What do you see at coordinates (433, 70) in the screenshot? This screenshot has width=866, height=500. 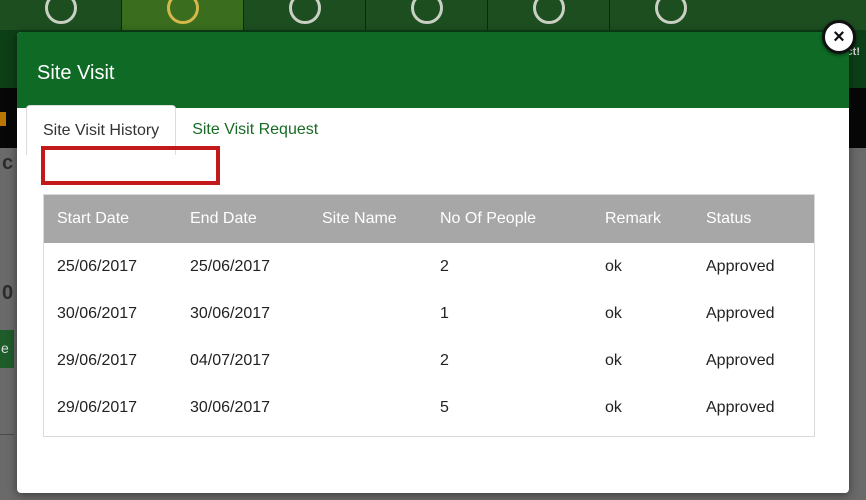 I see `modal-header: Site Visit` at bounding box center [433, 70].